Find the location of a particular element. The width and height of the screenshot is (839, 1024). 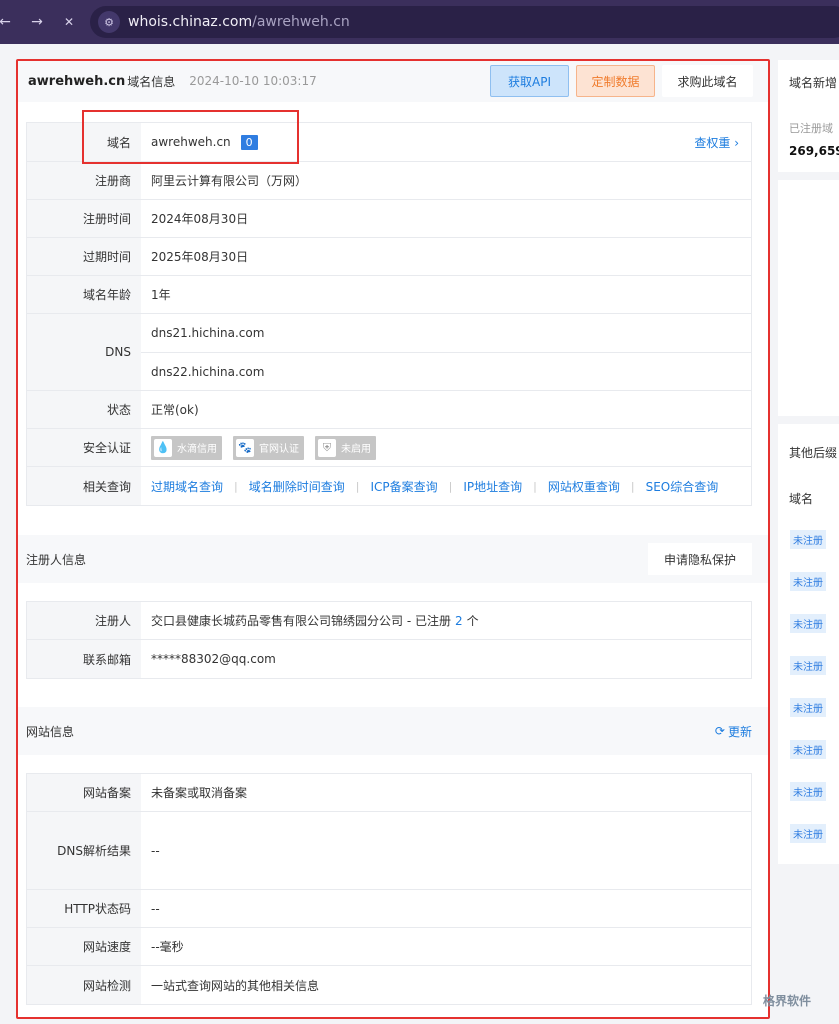

get-api-button: 获取API is located at coordinates (529, 81).